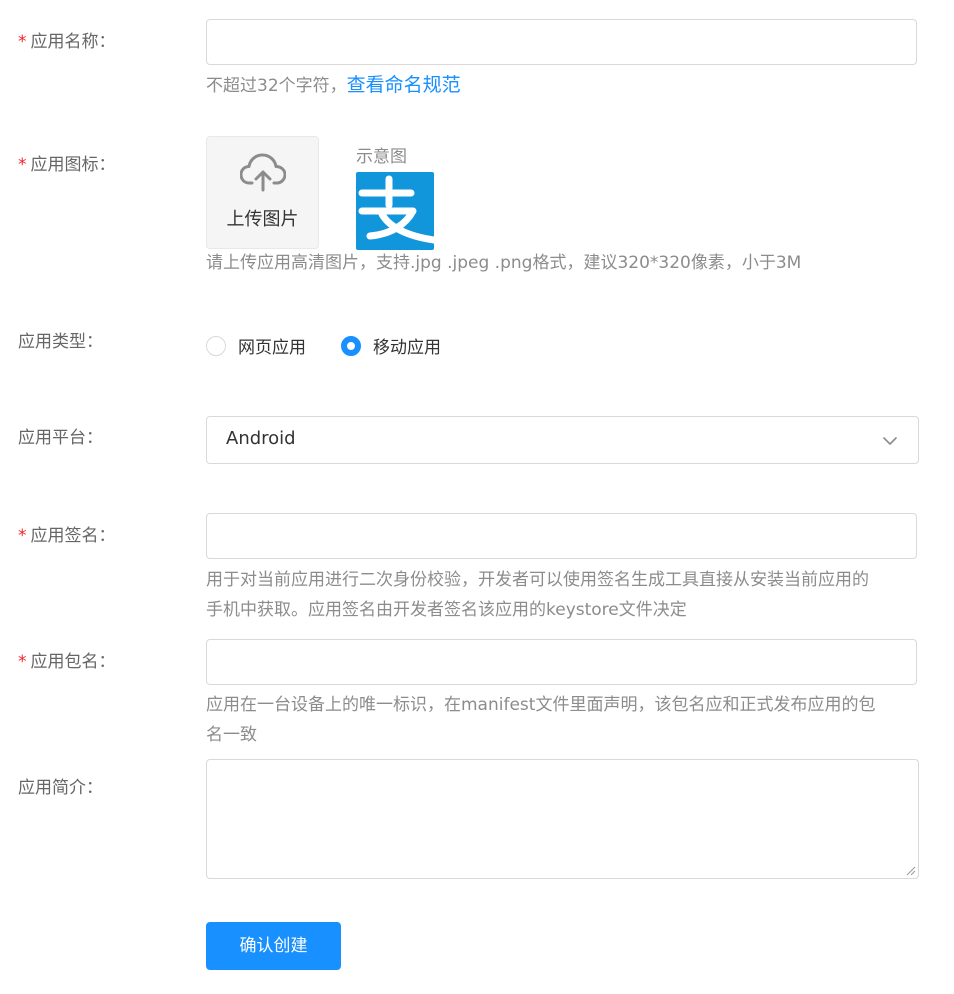 The width and height of the screenshot is (954, 994). Describe the element at coordinates (562, 440) in the screenshot. I see `platform-select: Android` at that location.